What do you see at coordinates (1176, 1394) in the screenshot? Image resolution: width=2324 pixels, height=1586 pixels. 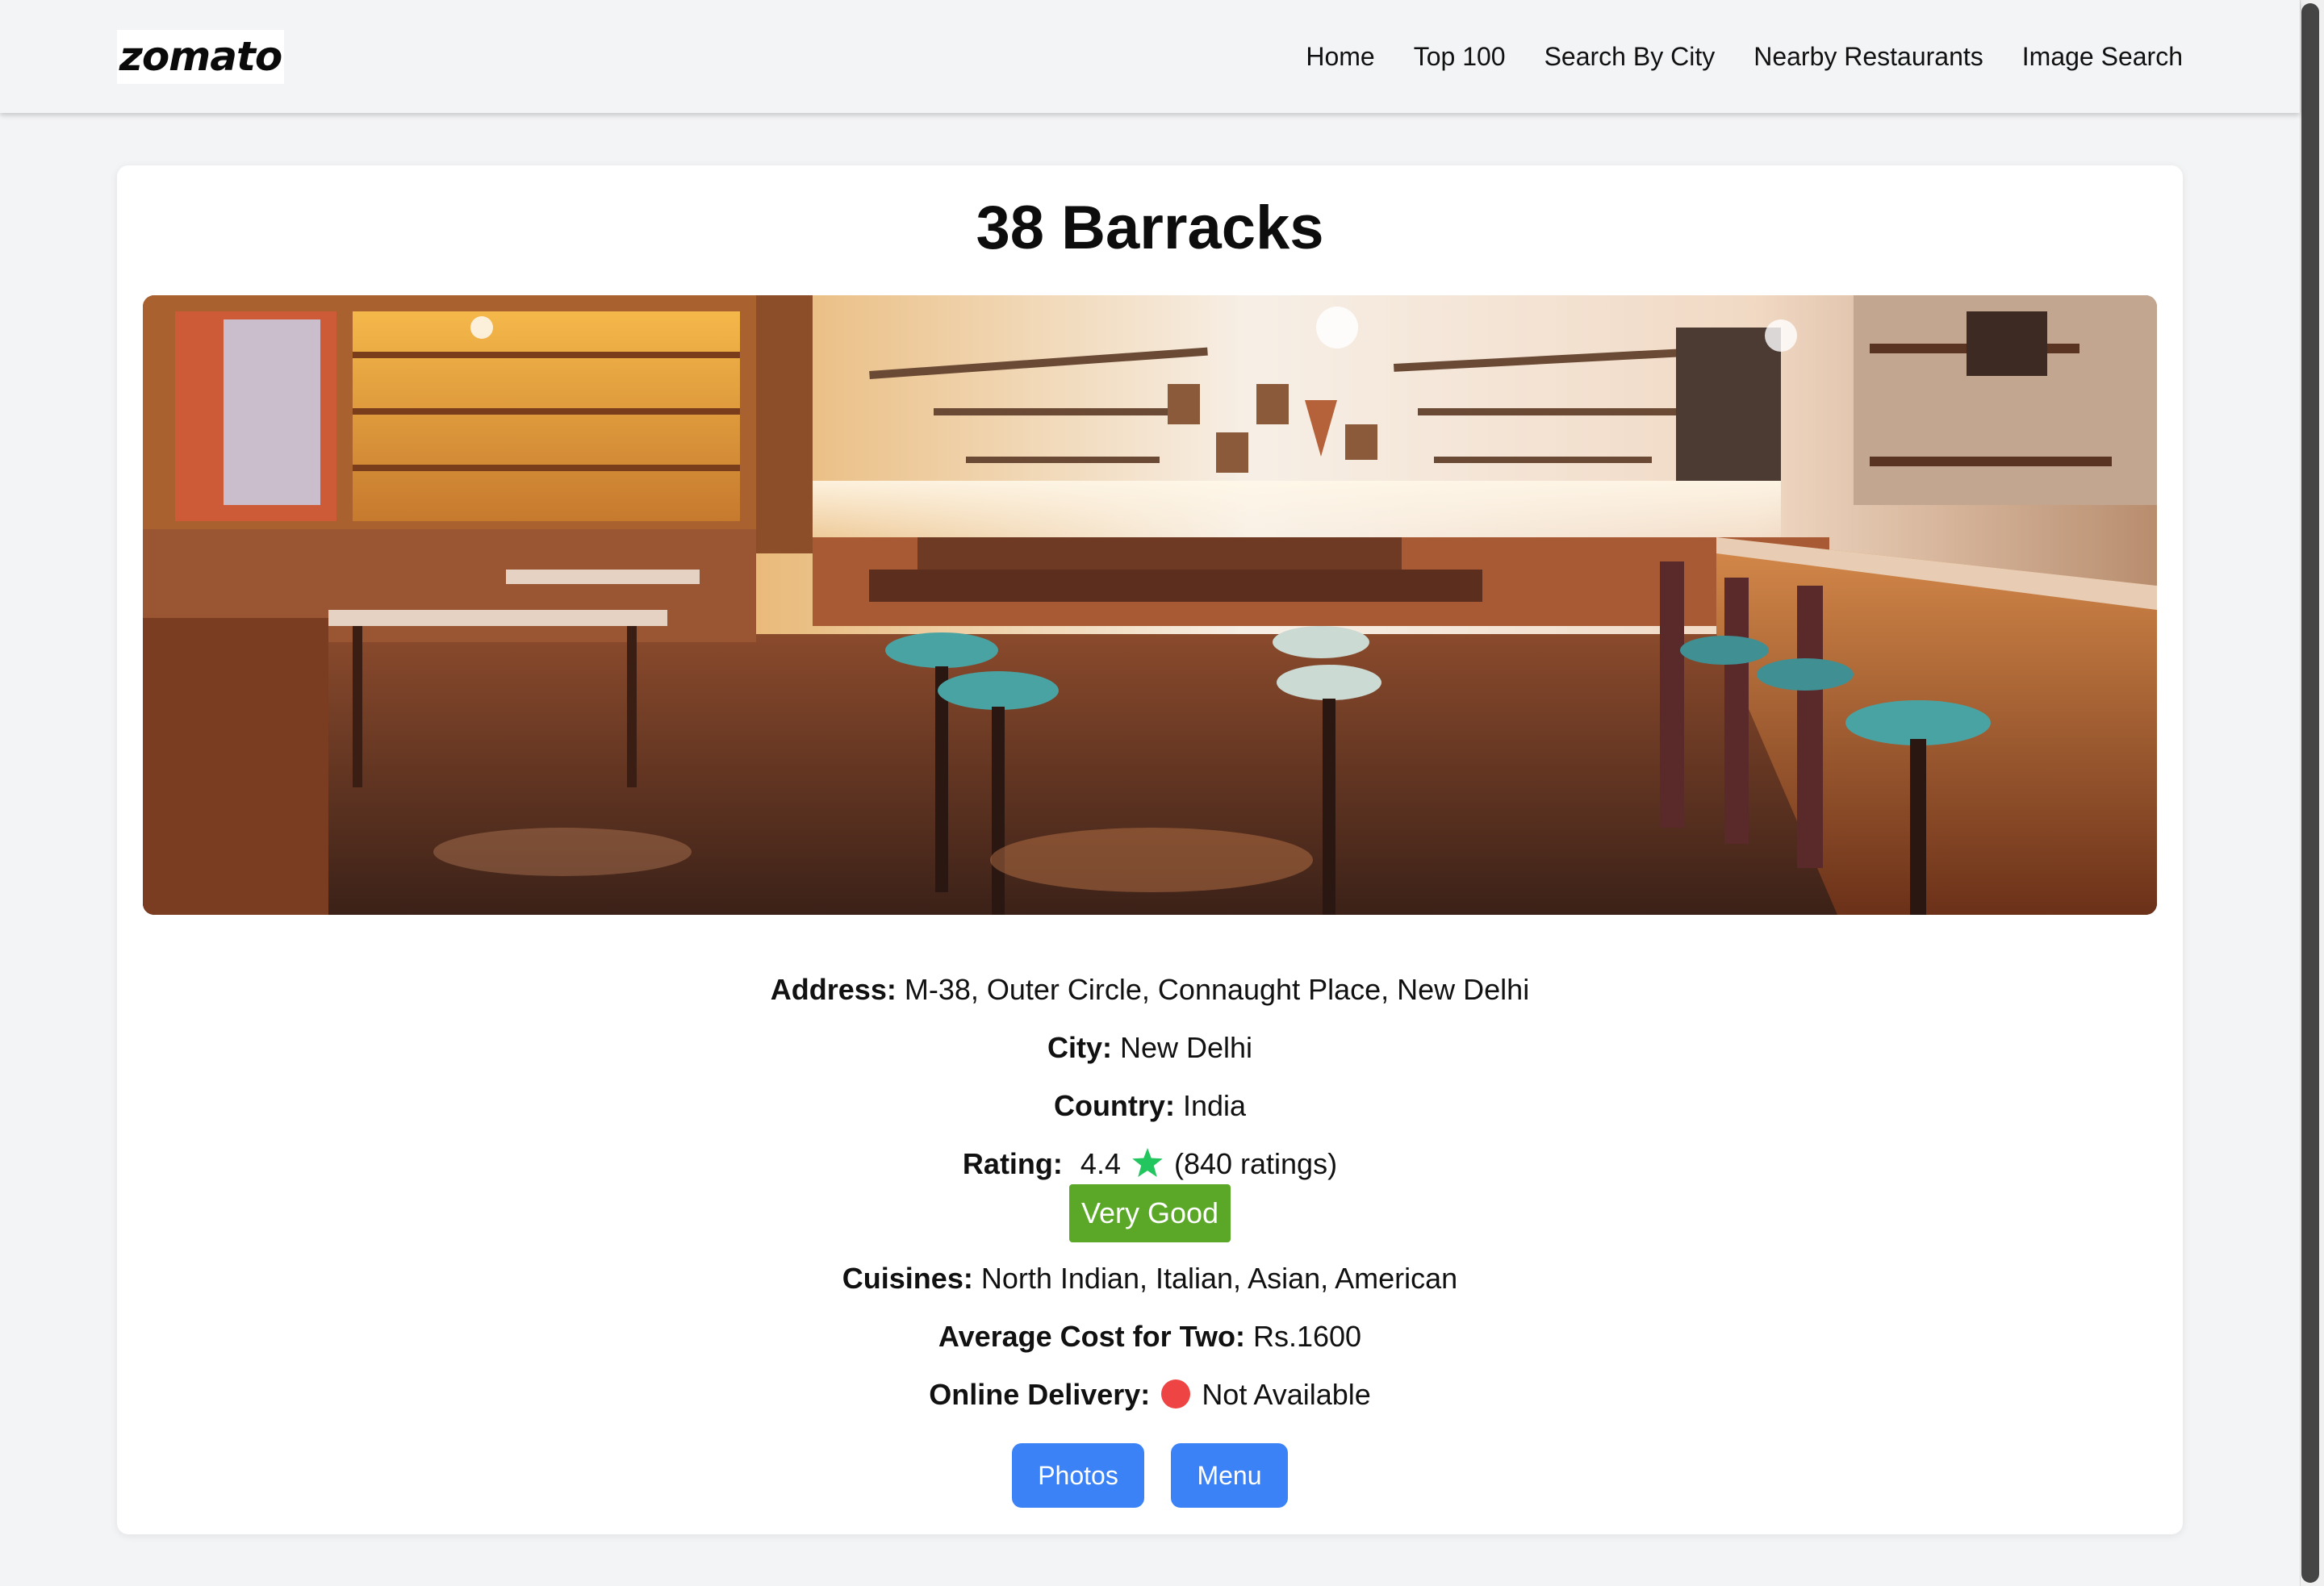 I see `status-dot-icon` at bounding box center [1176, 1394].